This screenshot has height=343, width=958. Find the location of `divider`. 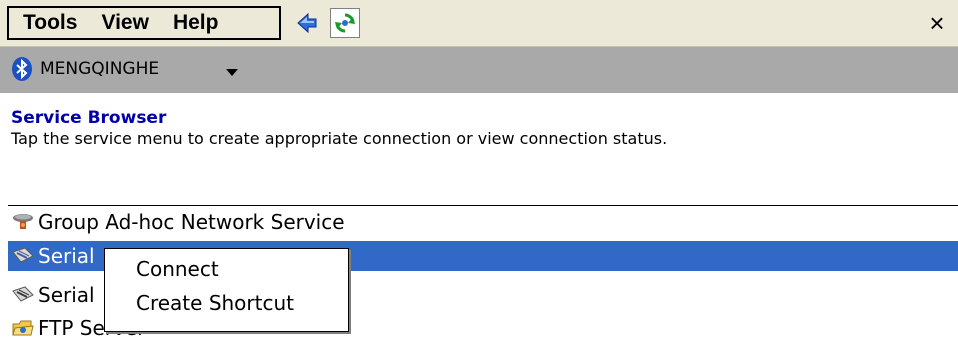

divider is located at coordinates (483, 205).